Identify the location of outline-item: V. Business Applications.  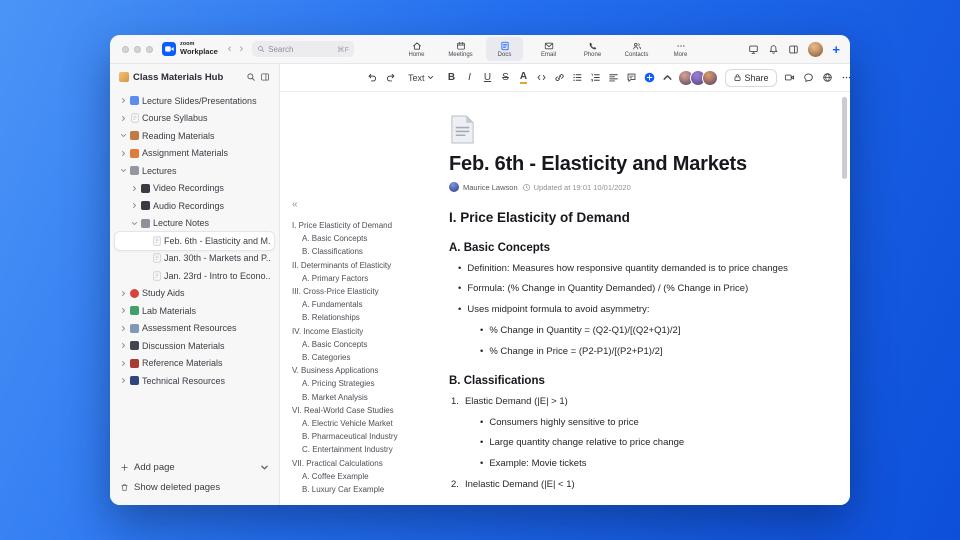
(368, 370).